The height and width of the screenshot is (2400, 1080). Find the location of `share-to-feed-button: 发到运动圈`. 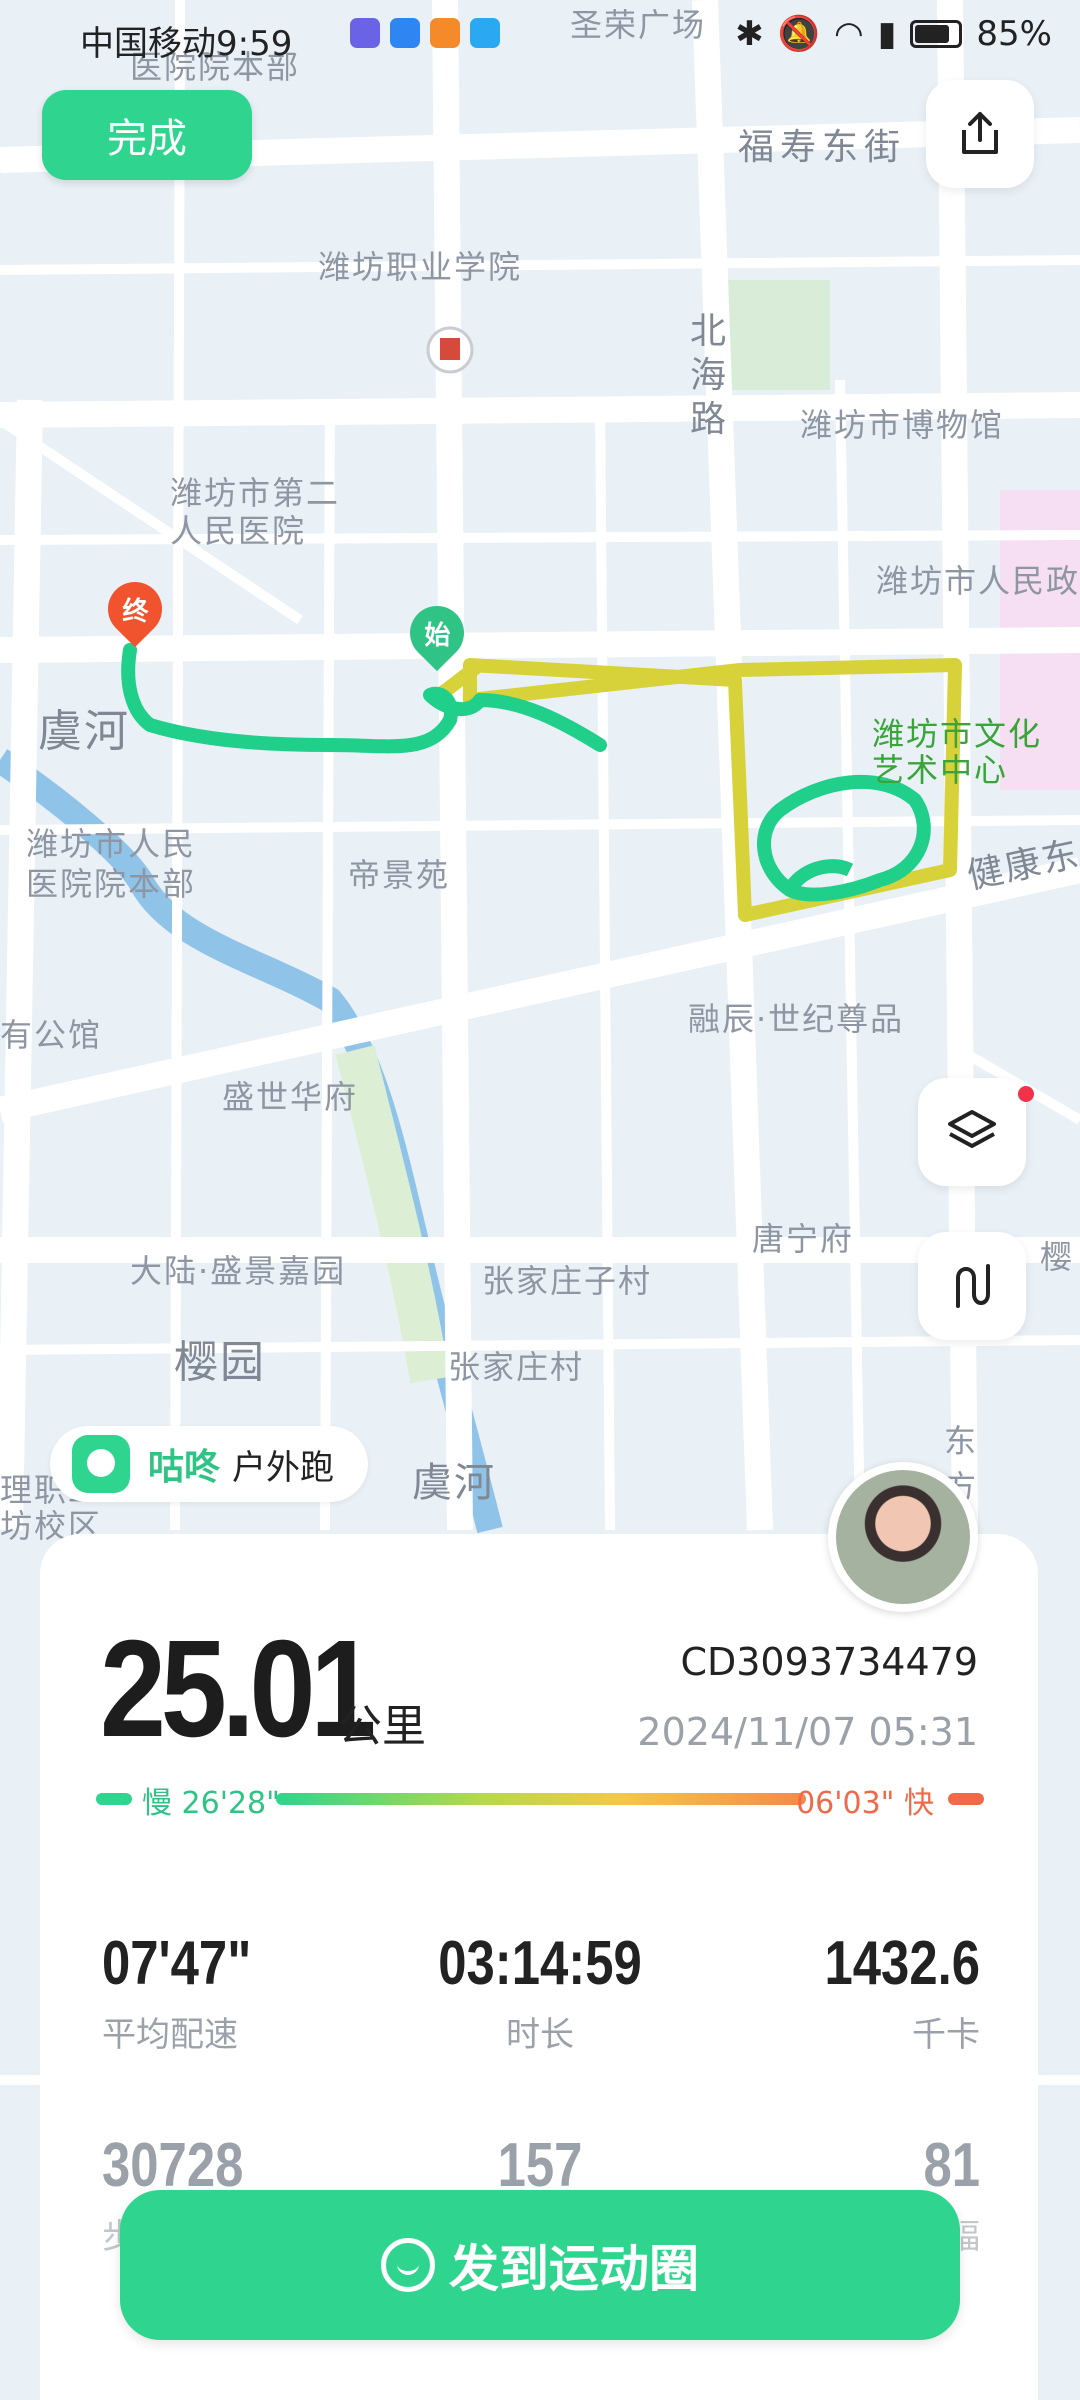

share-to-feed-button: 发到运动圈 is located at coordinates (540, 2265).